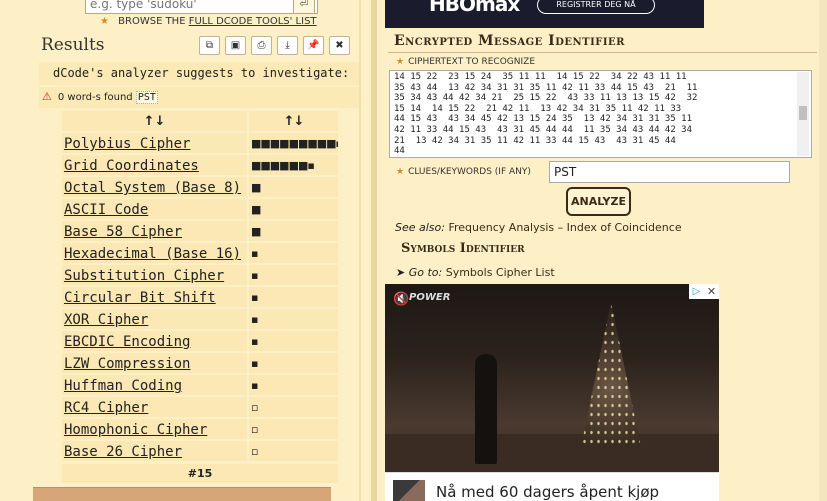  Describe the element at coordinates (463, 248) in the screenshot. I see `symbols-identifier-link: Symbols Identifier` at that location.